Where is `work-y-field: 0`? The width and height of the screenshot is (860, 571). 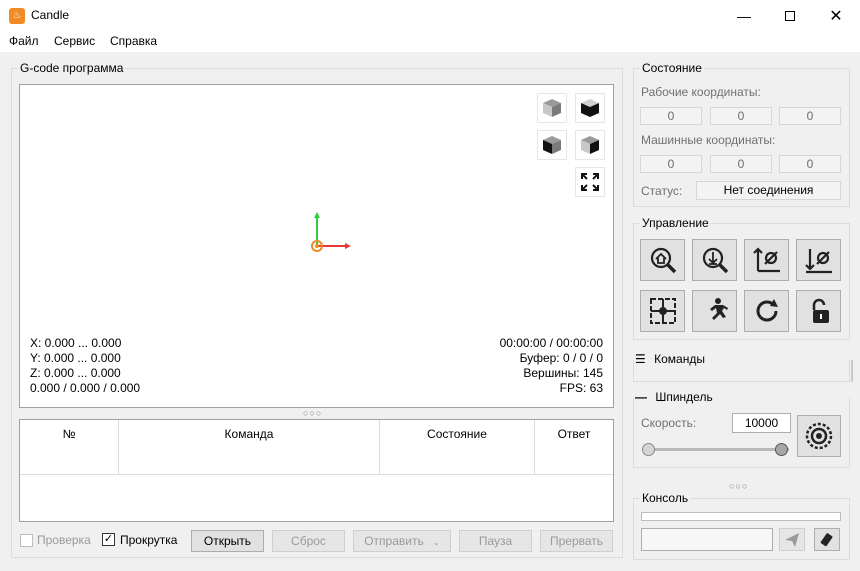 work-y-field: 0 is located at coordinates (741, 116).